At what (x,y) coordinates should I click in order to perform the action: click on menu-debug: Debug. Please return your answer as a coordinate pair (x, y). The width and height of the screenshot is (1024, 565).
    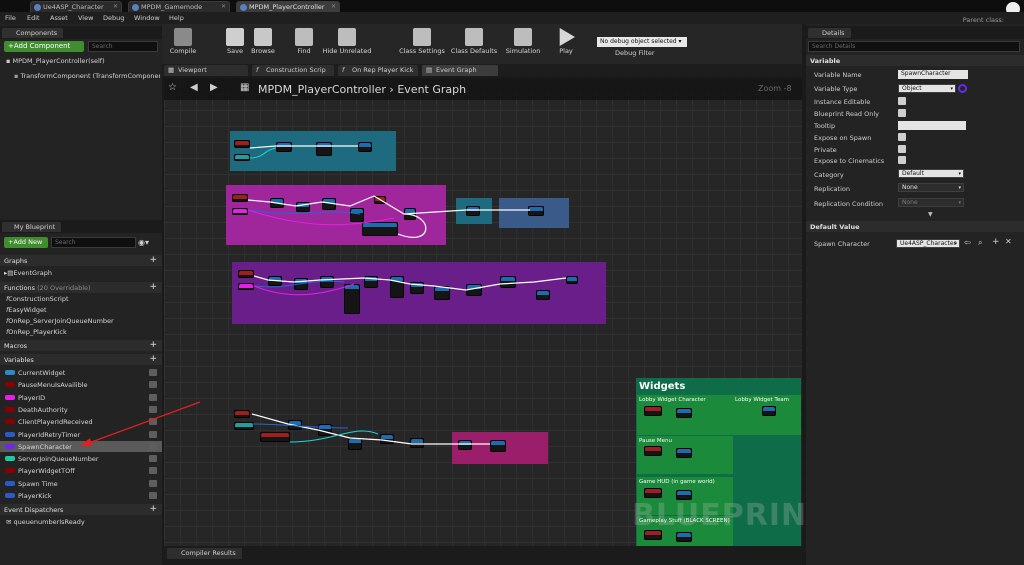
    Looking at the image, I should click on (113, 18).